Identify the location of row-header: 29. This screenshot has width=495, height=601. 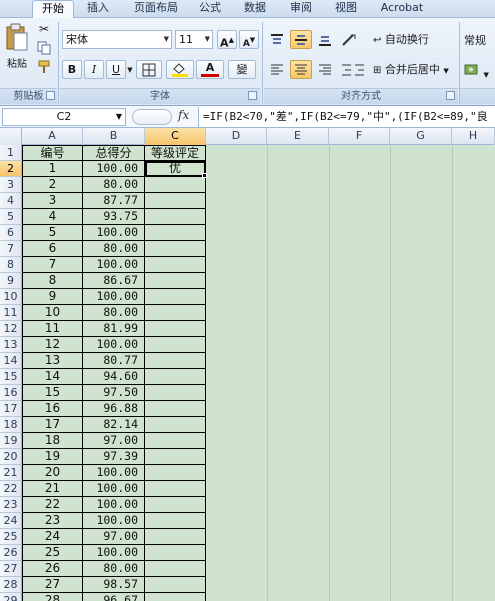
(11, 597).